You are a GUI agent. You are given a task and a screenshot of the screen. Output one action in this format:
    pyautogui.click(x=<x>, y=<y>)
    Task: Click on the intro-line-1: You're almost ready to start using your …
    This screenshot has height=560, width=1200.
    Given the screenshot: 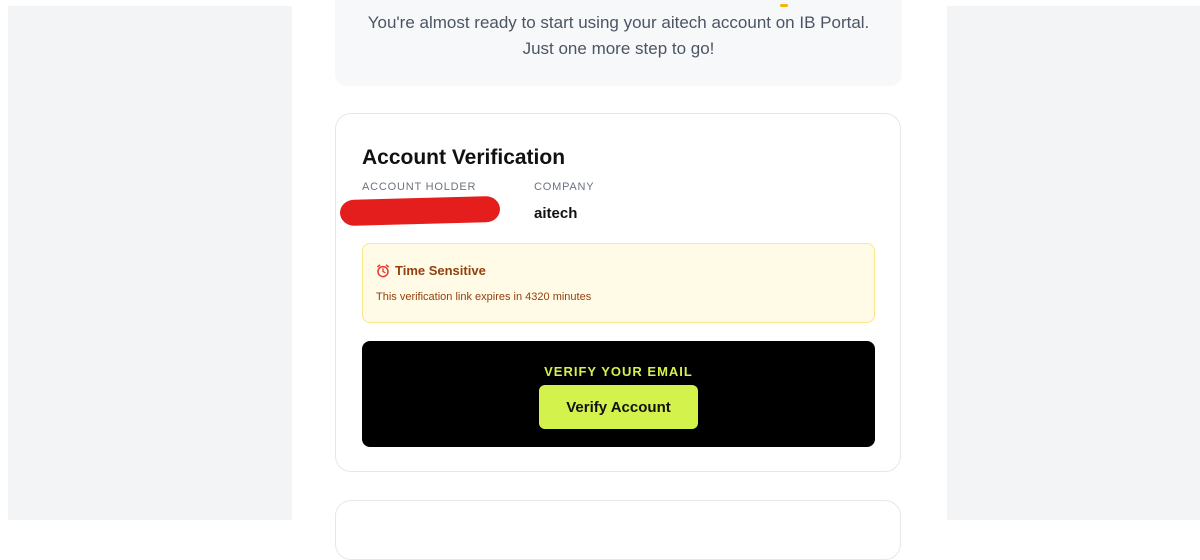 What is the action you would take?
    pyautogui.click(x=618, y=22)
    